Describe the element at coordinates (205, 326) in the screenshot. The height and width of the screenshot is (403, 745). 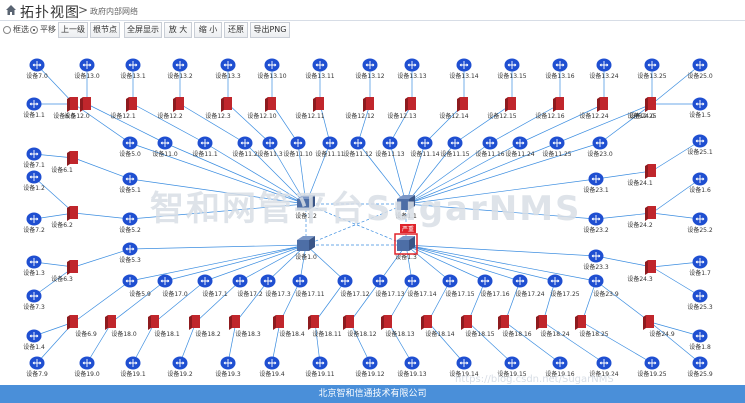
I see `firewall-node: 设备18.2` at that location.